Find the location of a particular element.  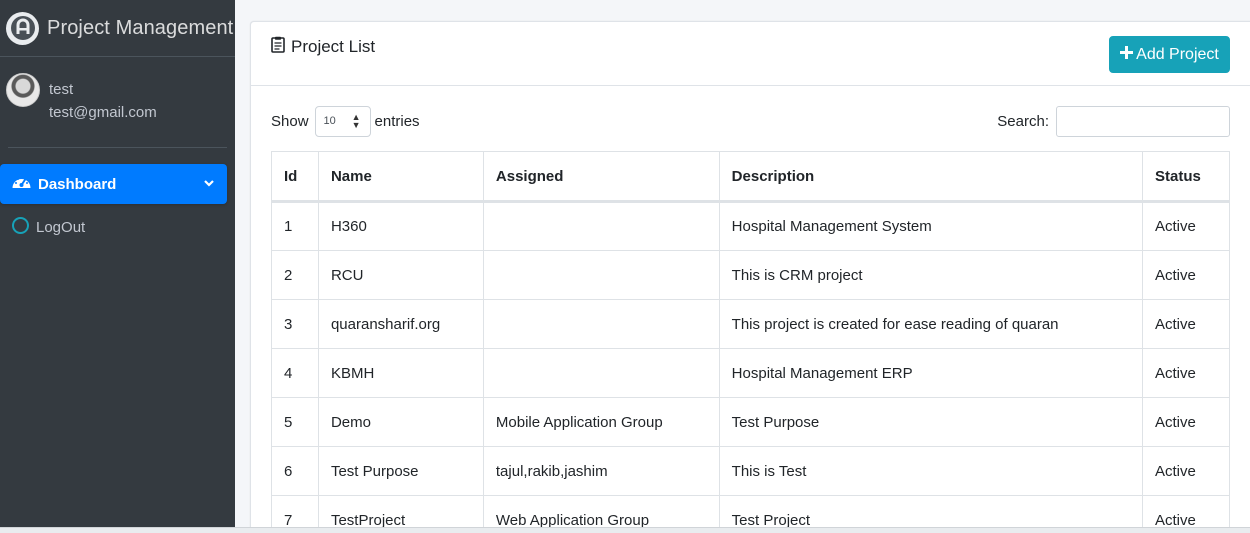

cell-description: Hospital Management System is located at coordinates (931, 226).